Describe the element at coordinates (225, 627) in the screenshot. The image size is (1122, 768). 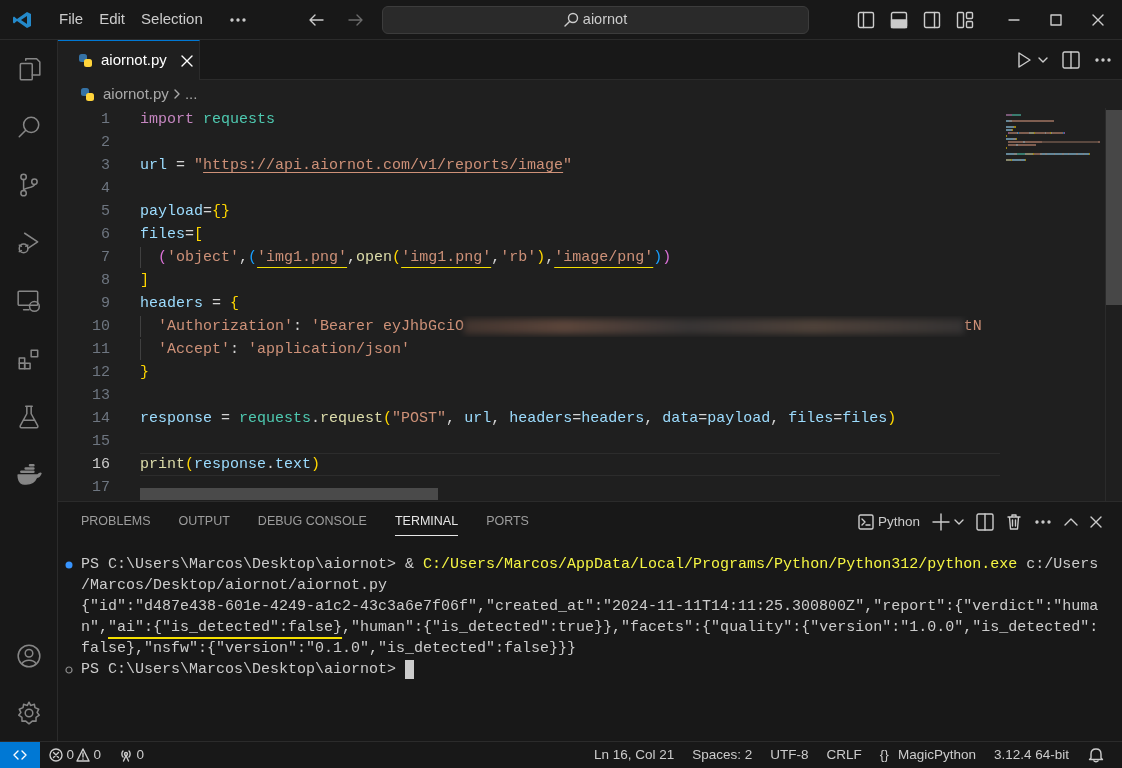
I see `terminal-text: "ai":{"is_detected":false}` at that location.